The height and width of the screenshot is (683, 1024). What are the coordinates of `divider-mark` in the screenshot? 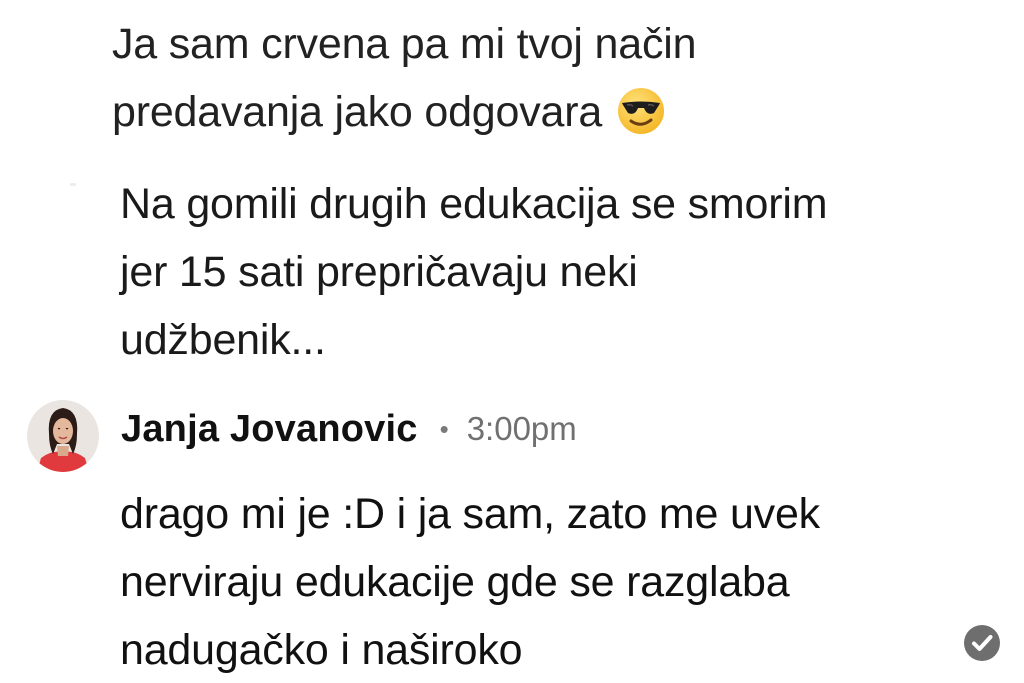 It's located at (73, 184).